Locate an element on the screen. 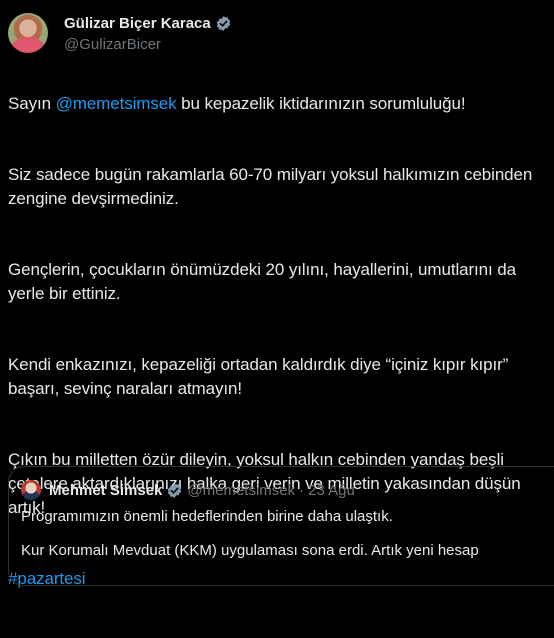  quoted-tweet-header: Mehmet Simsek @memetsimsek · 23 Ağu is located at coordinates (188, 490).